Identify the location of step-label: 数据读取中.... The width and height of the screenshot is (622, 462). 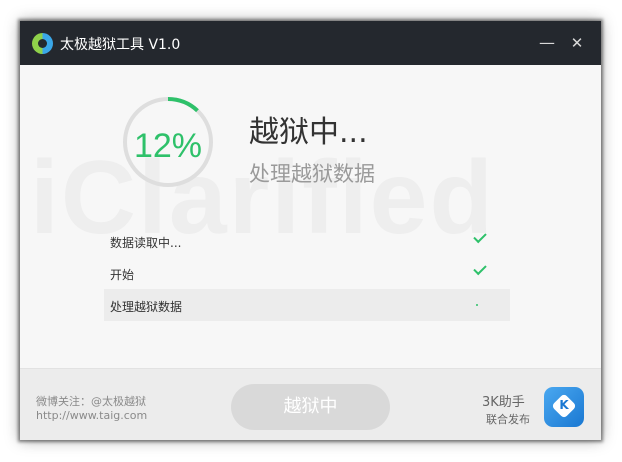
(146, 243).